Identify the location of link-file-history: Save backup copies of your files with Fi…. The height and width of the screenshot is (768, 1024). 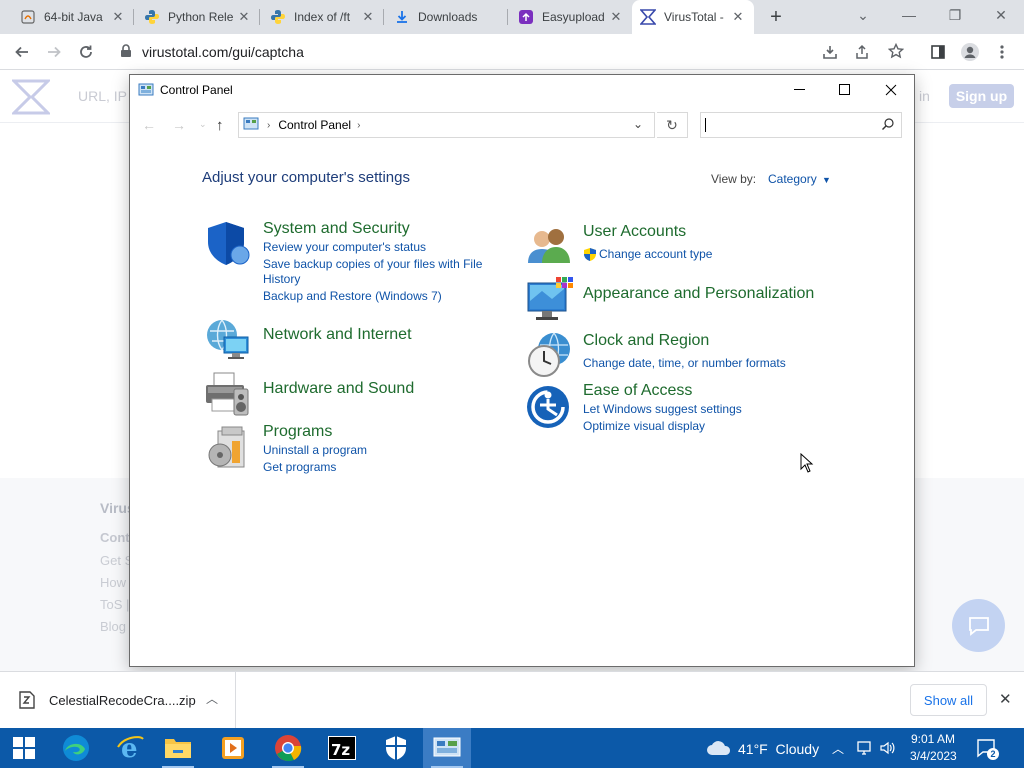
(372, 264).